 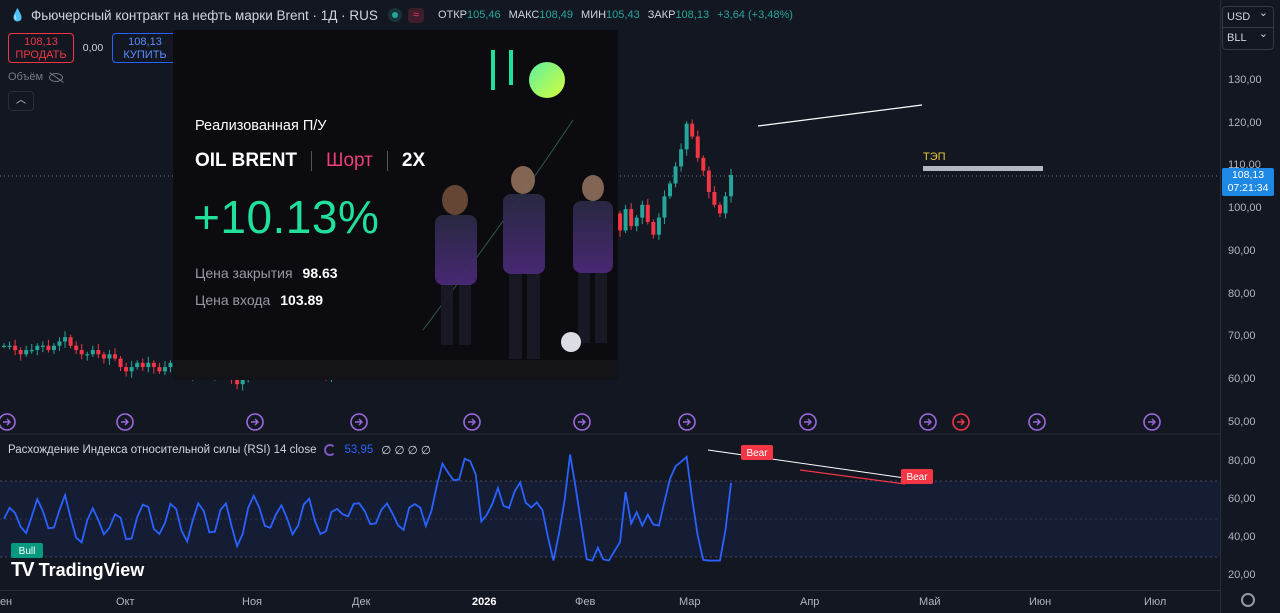 What do you see at coordinates (1242, 498) in the screenshot?
I see `rsi-tick: 60,00` at bounding box center [1242, 498].